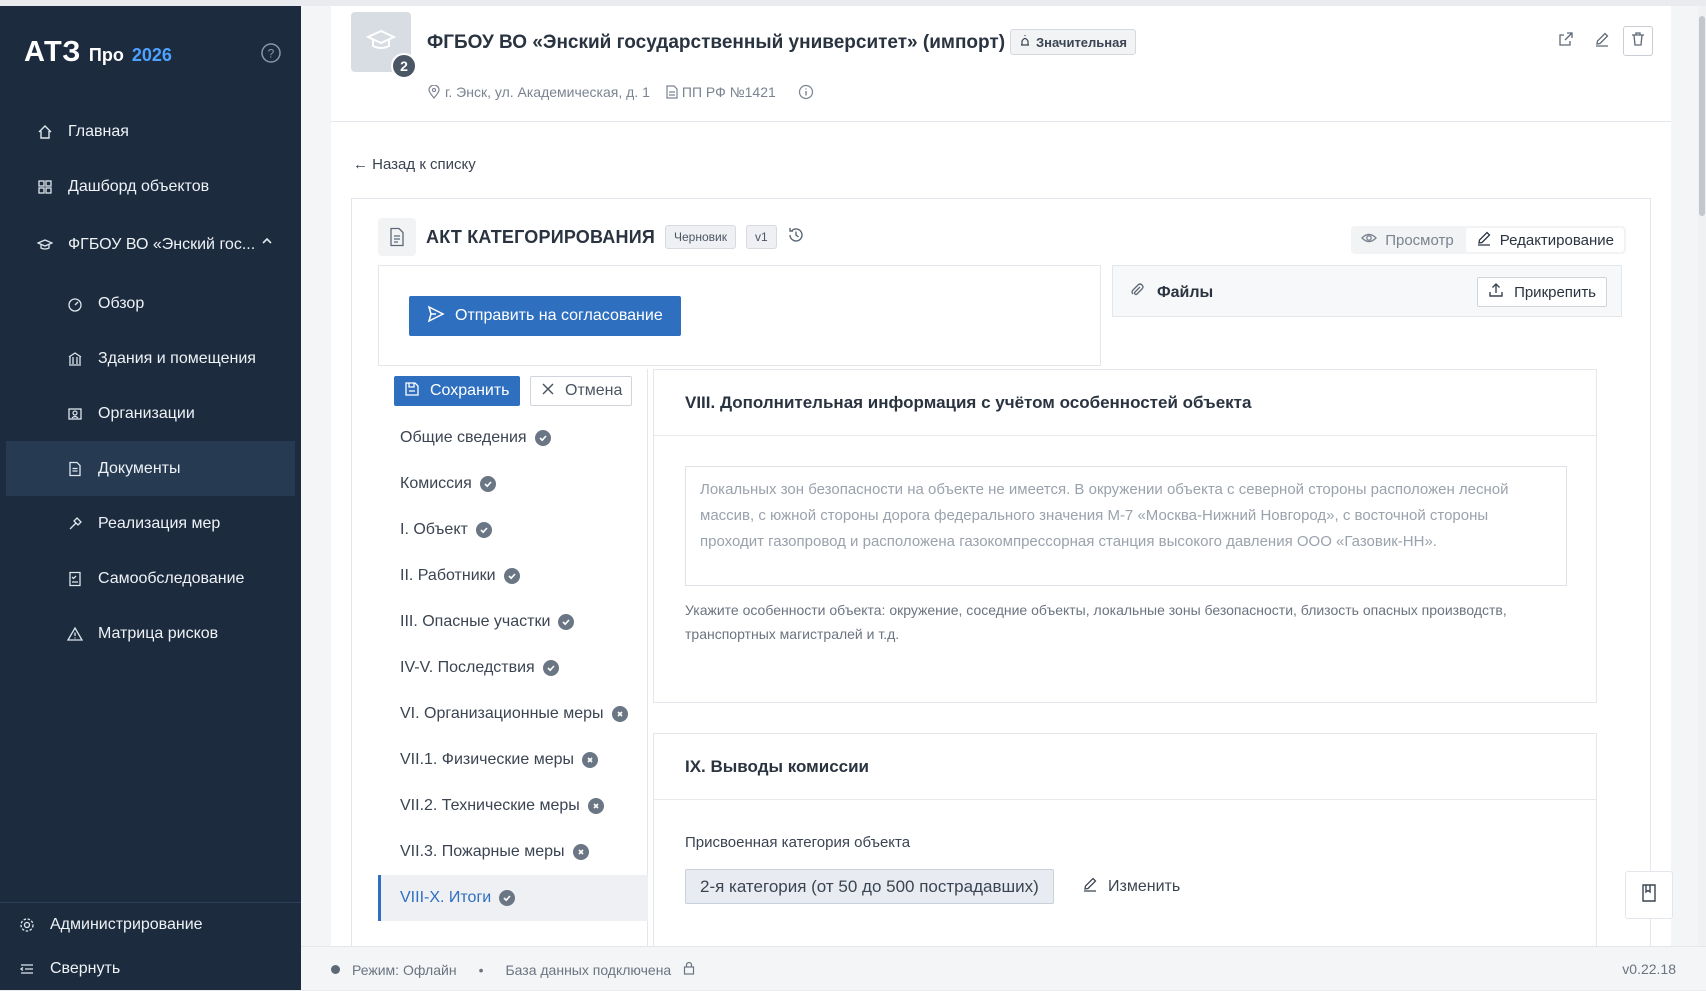  I want to click on send-for-approval-button: Отправить на согласование, so click(545, 316).